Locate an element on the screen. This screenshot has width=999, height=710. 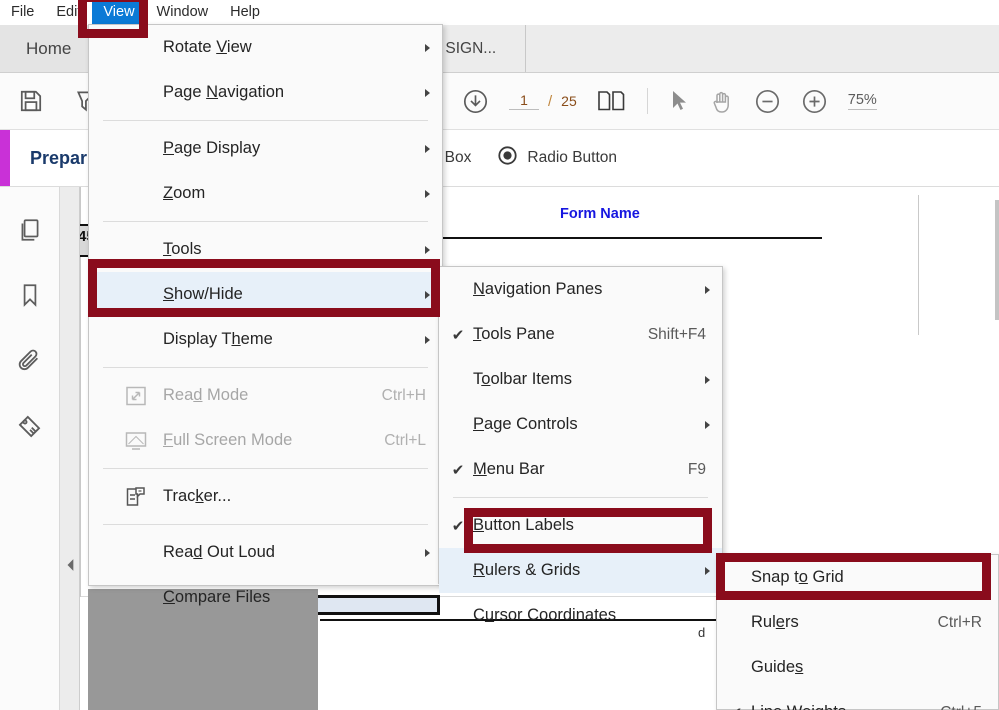
menu-item-label: Button Labels is located at coordinates (523, 525).